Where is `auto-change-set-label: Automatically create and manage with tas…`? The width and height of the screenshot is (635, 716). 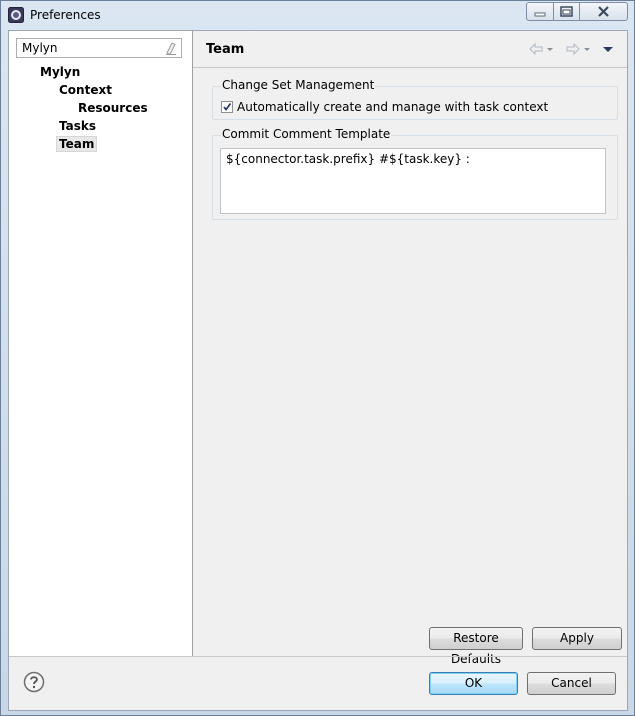
auto-change-set-label: Automatically create and manage with tas… is located at coordinates (392, 107).